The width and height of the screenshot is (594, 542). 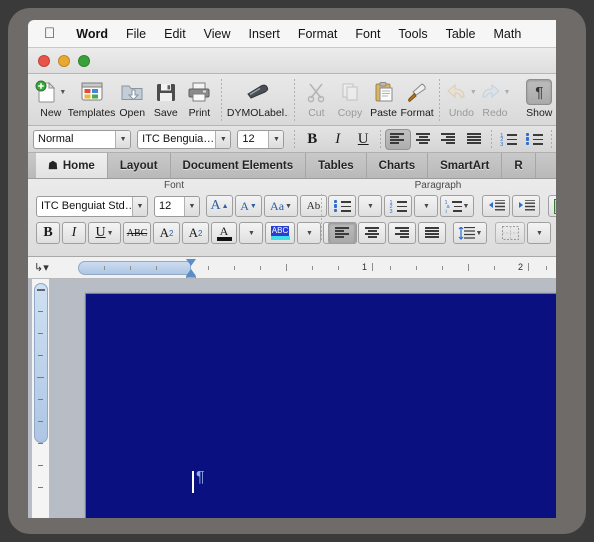 What do you see at coordinates (432, 233) in the screenshot?
I see `ribbon-align-justify-button` at bounding box center [432, 233].